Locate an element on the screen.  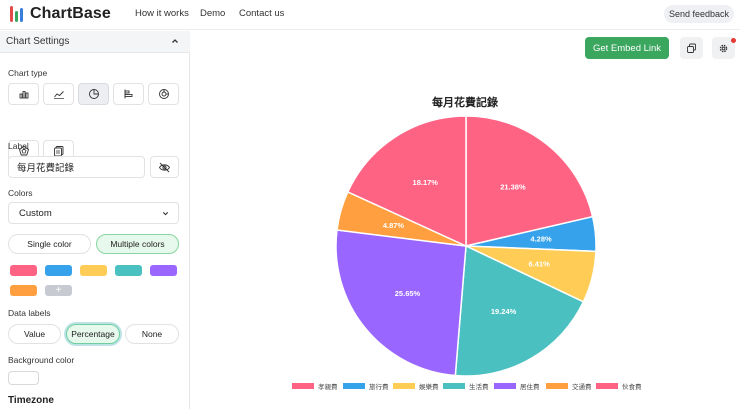
doughnut-chart-icon is located at coordinates (163, 94).